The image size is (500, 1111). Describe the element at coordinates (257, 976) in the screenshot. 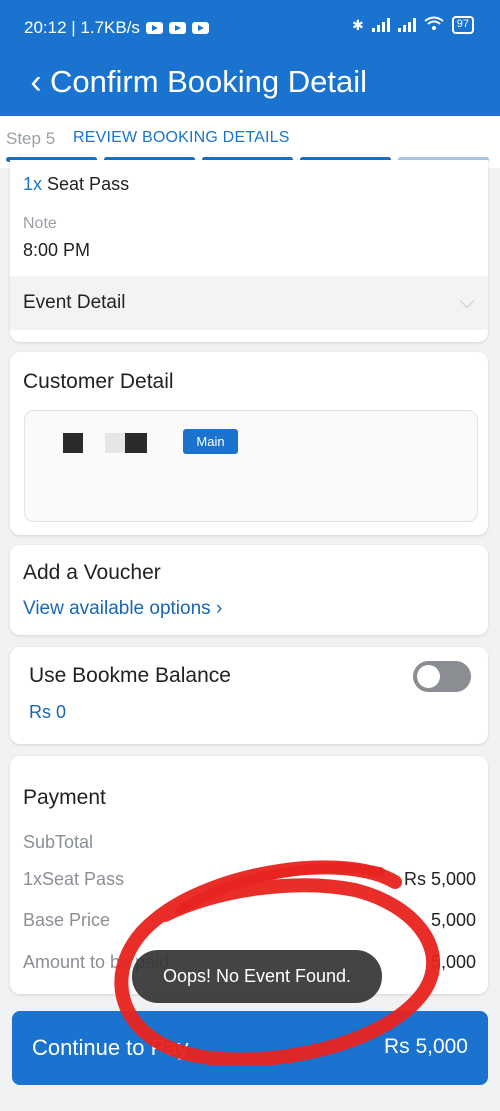

I see `error-toast: Oops! No Event Found.` at that location.